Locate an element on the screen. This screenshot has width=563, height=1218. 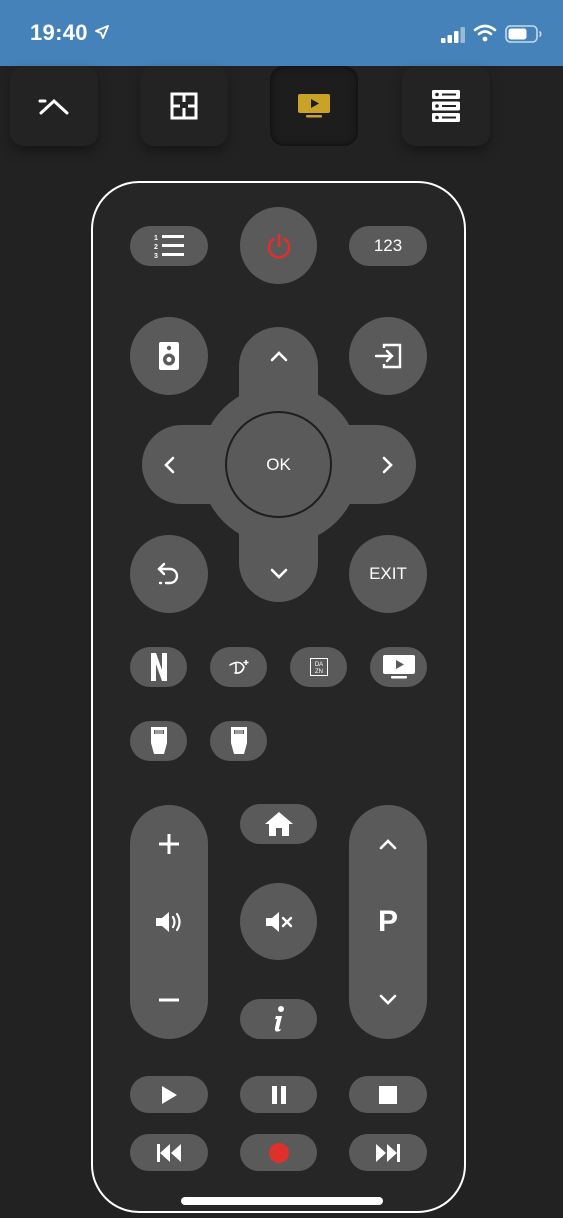
svg-text: 3 is located at coordinates (156, 256).